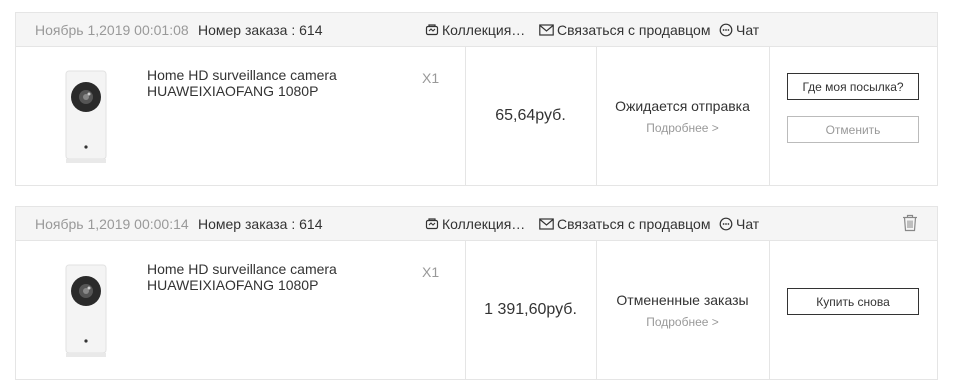 The image size is (955, 390). What do you see at coordinates (853, 129) in the screenshot?
I see `cancel-order-button: Отменить` at bounding box center [853, 129].